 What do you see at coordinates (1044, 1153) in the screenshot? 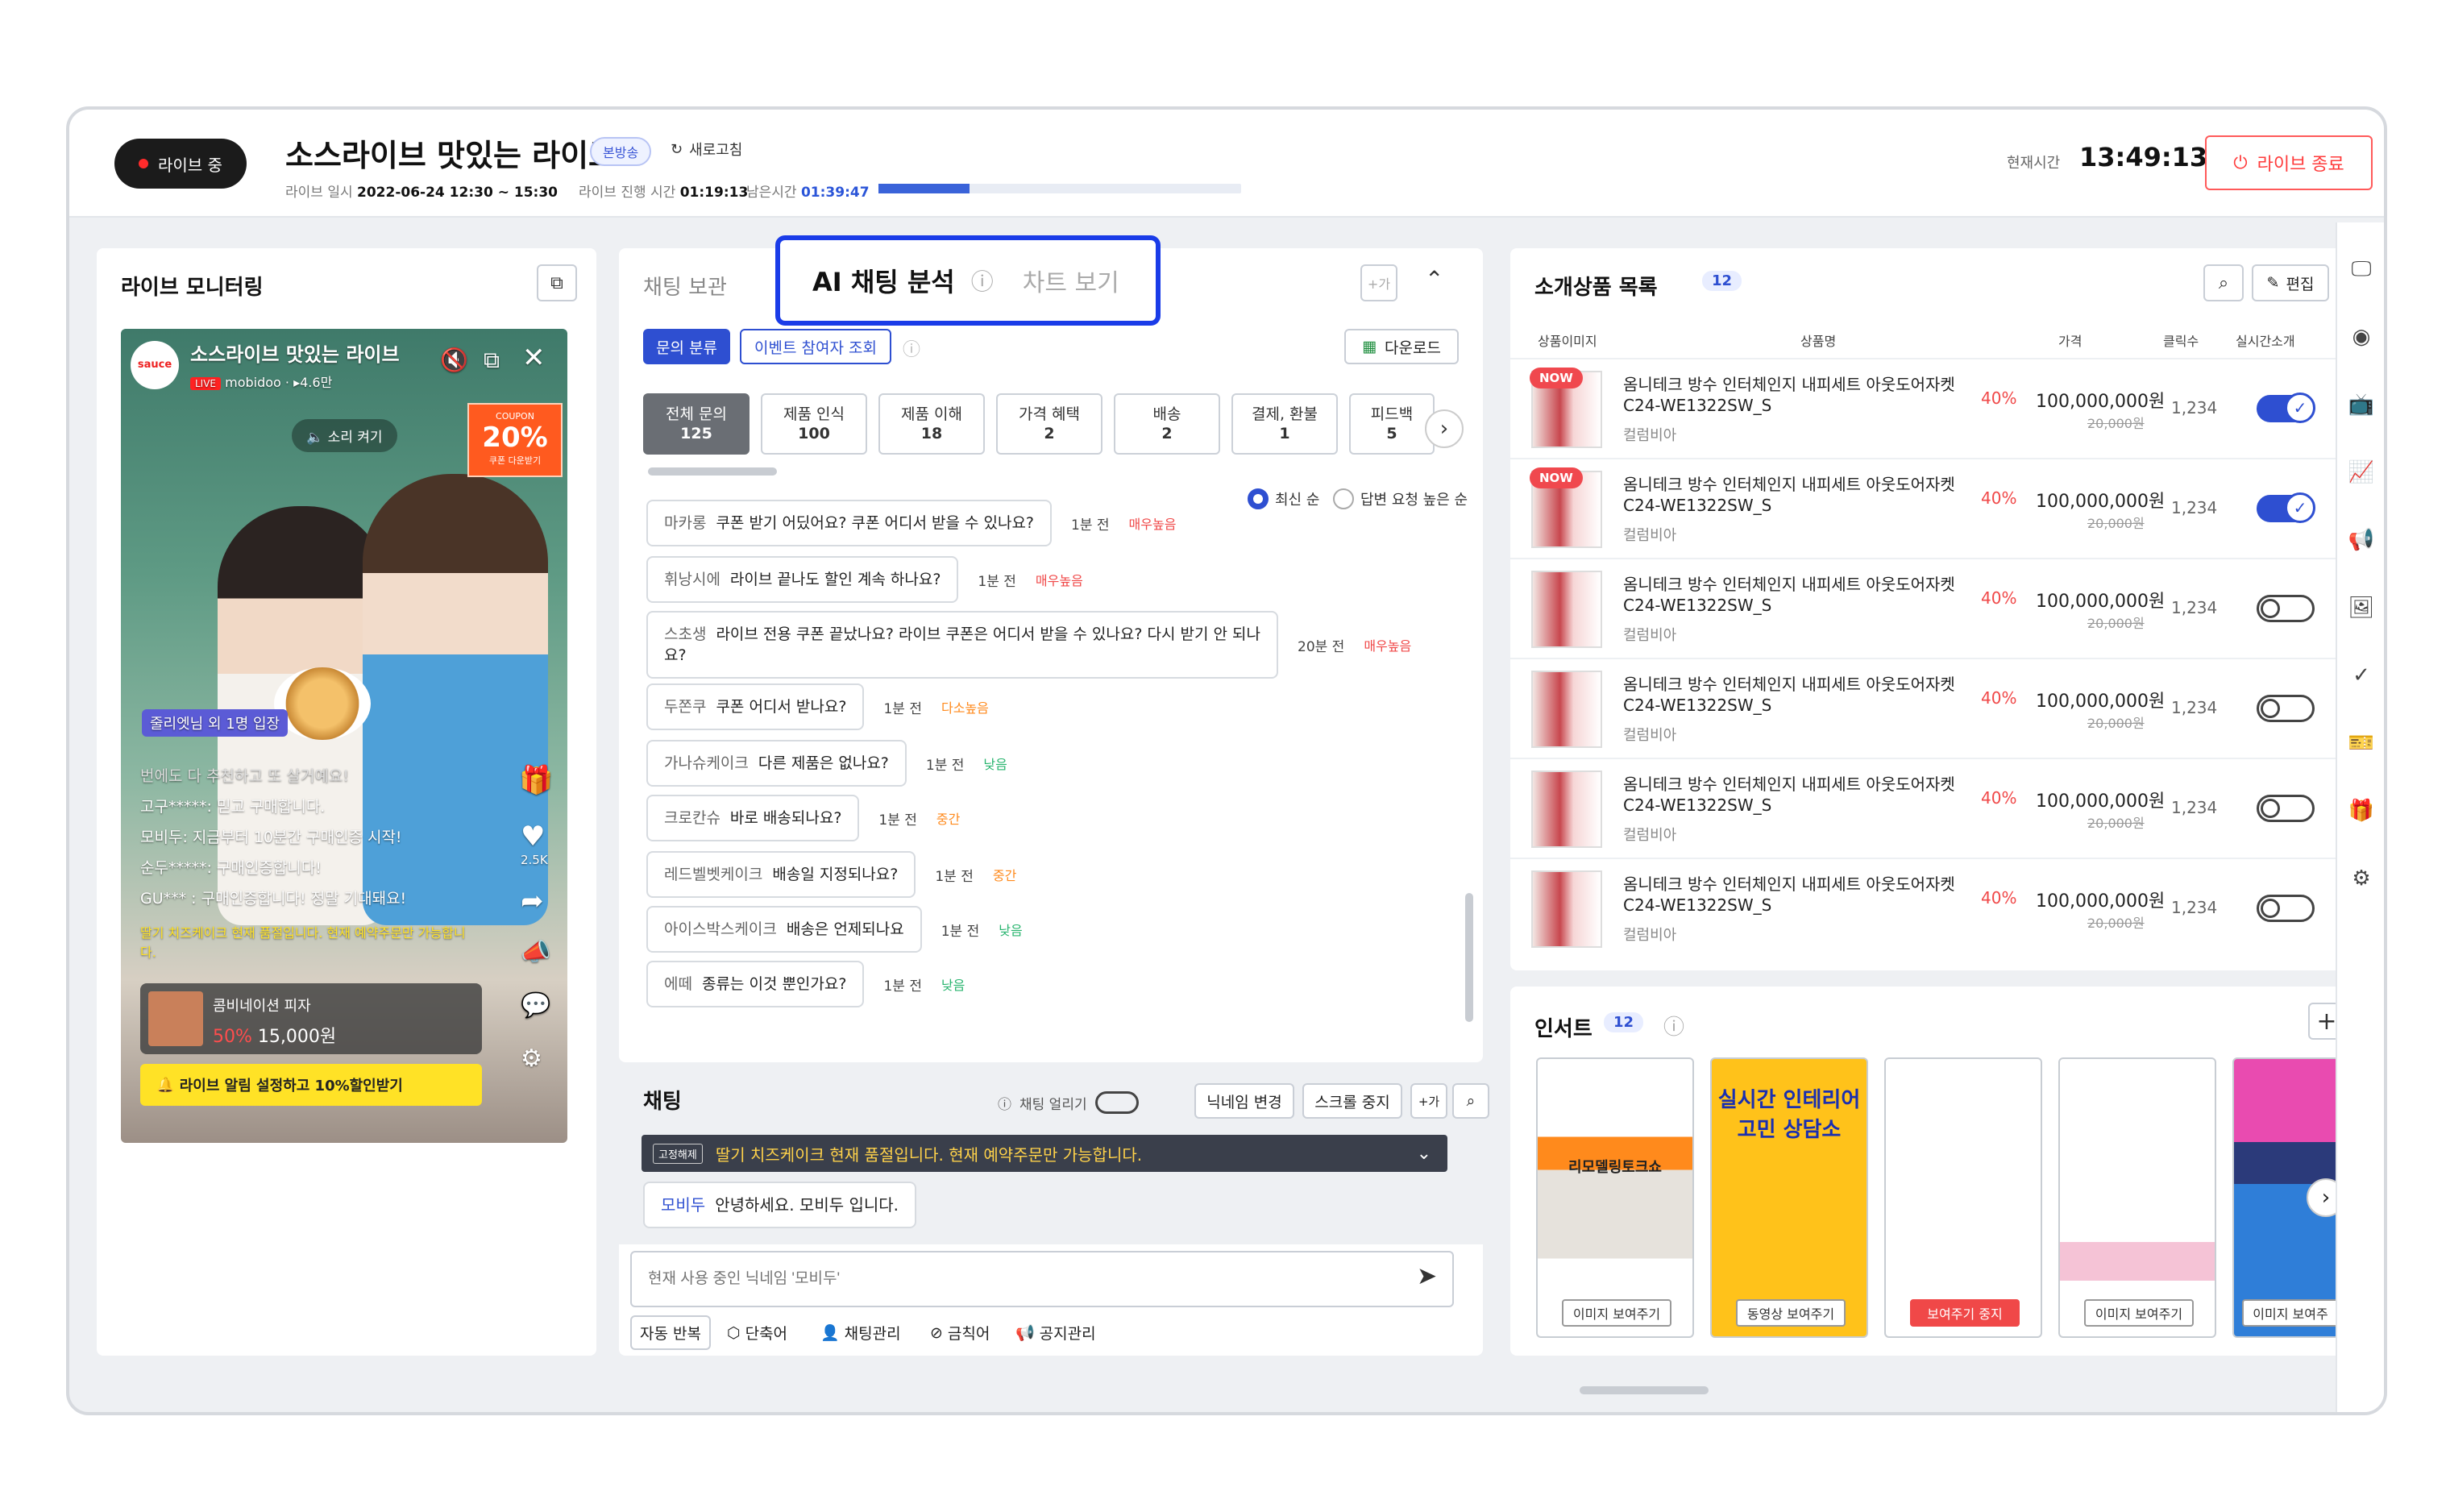
I see `pinned-notice: 고정해제 딸기 치즈케이크 현재 품절입니다. 현재 예약주문만 가능합니다. ⌄` at bounding box center [1044, 1153].